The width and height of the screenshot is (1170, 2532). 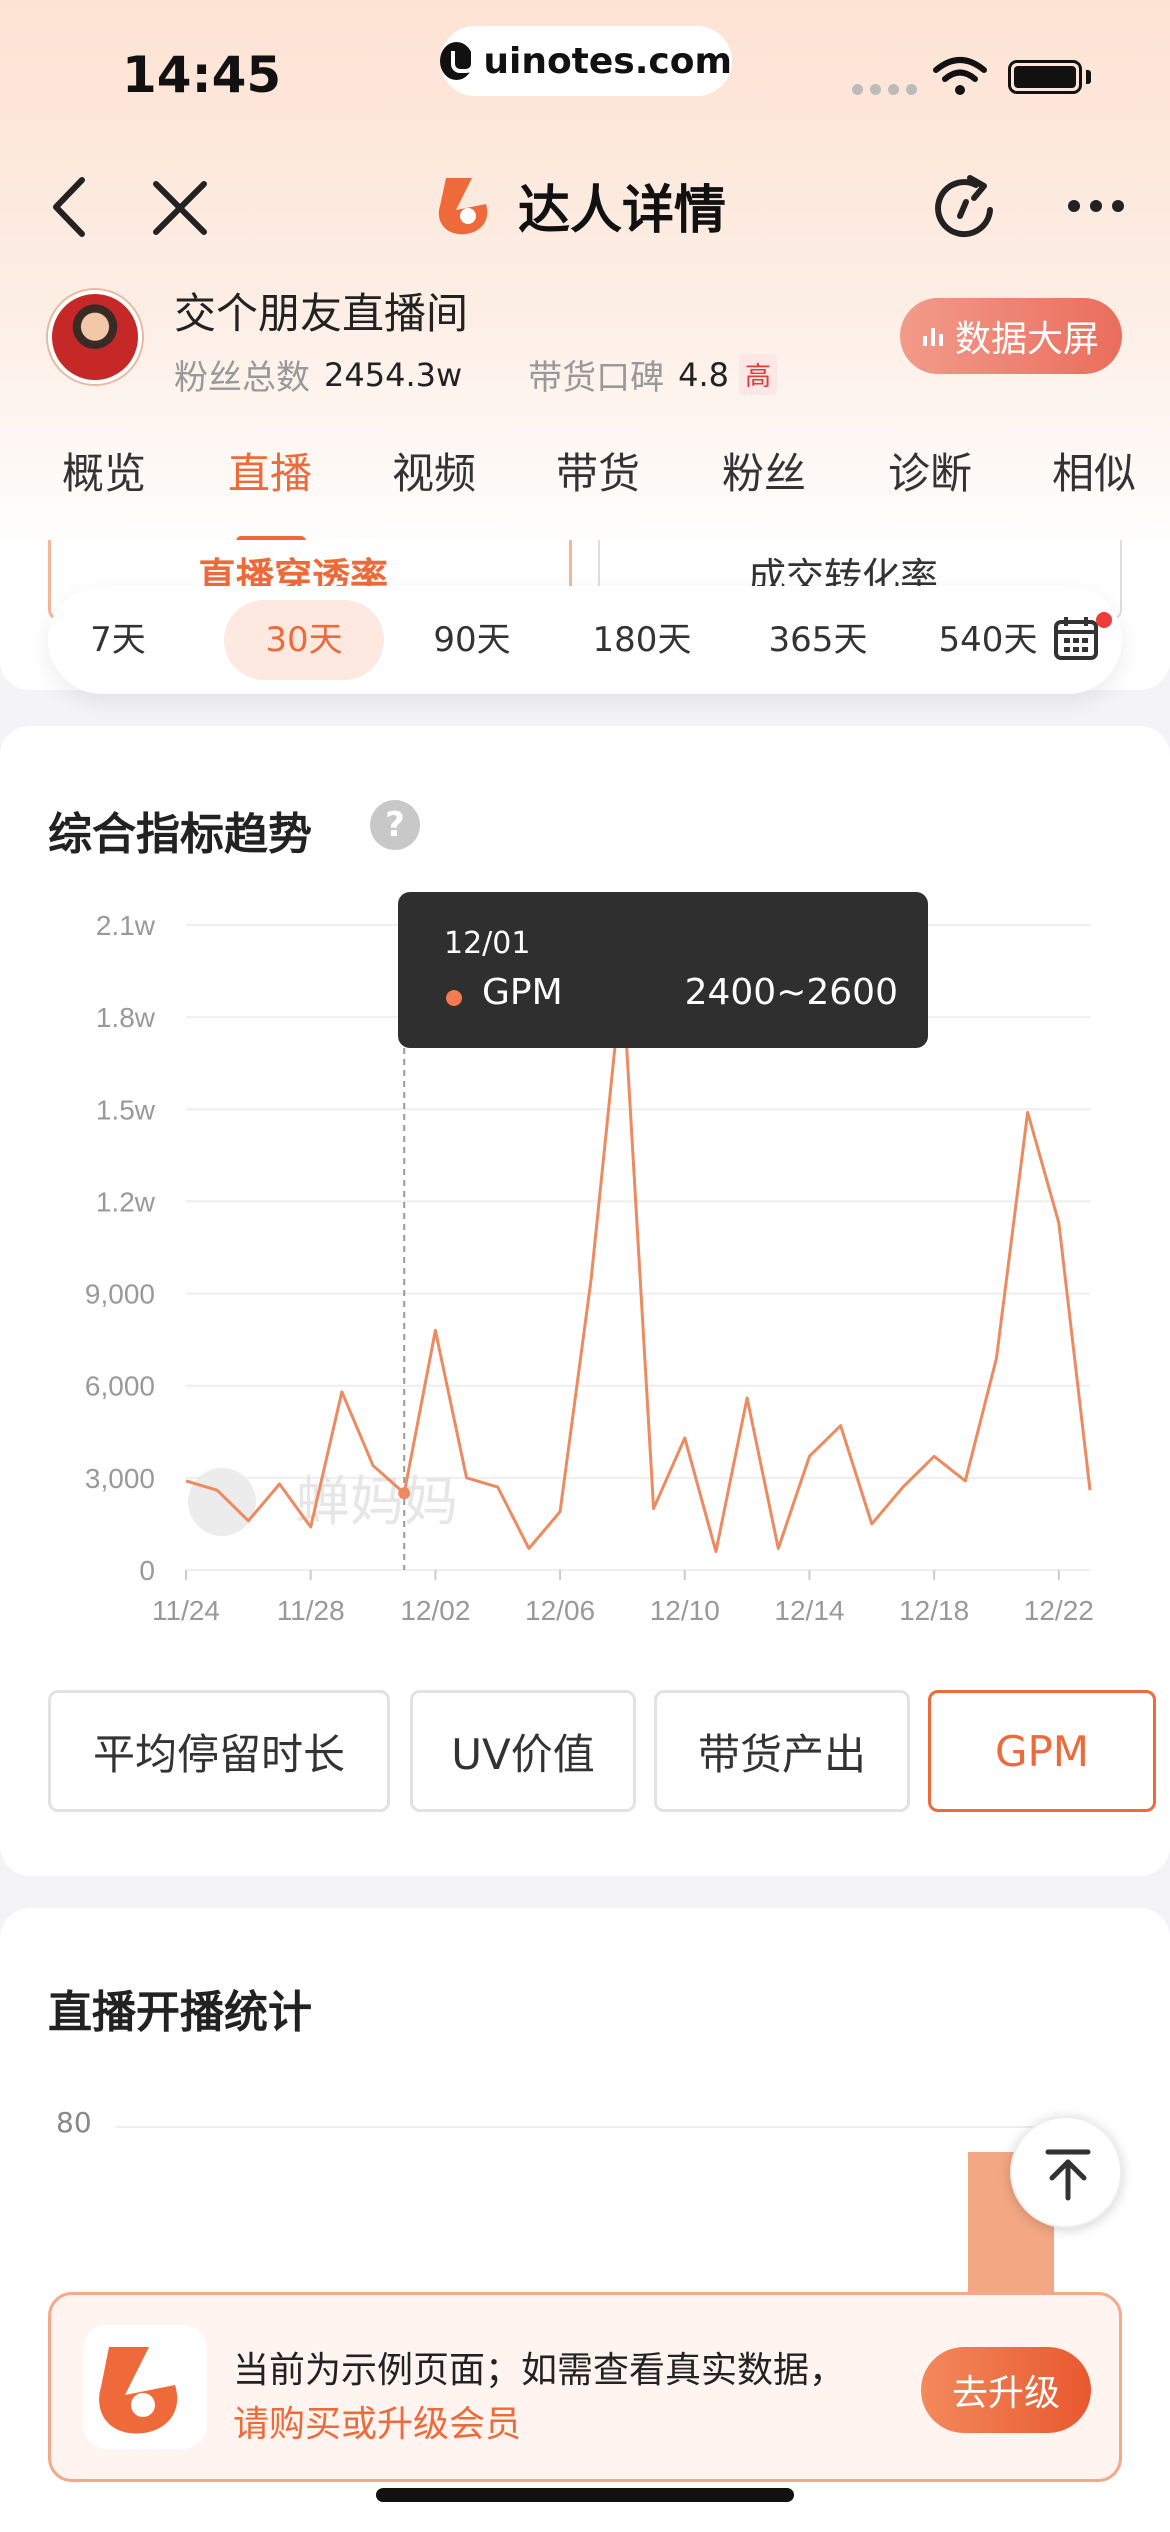 What do you see at coordinates (454, 998) in the screenshot?
I see `tooltip-series-dot` at bounding box center [454, 998].